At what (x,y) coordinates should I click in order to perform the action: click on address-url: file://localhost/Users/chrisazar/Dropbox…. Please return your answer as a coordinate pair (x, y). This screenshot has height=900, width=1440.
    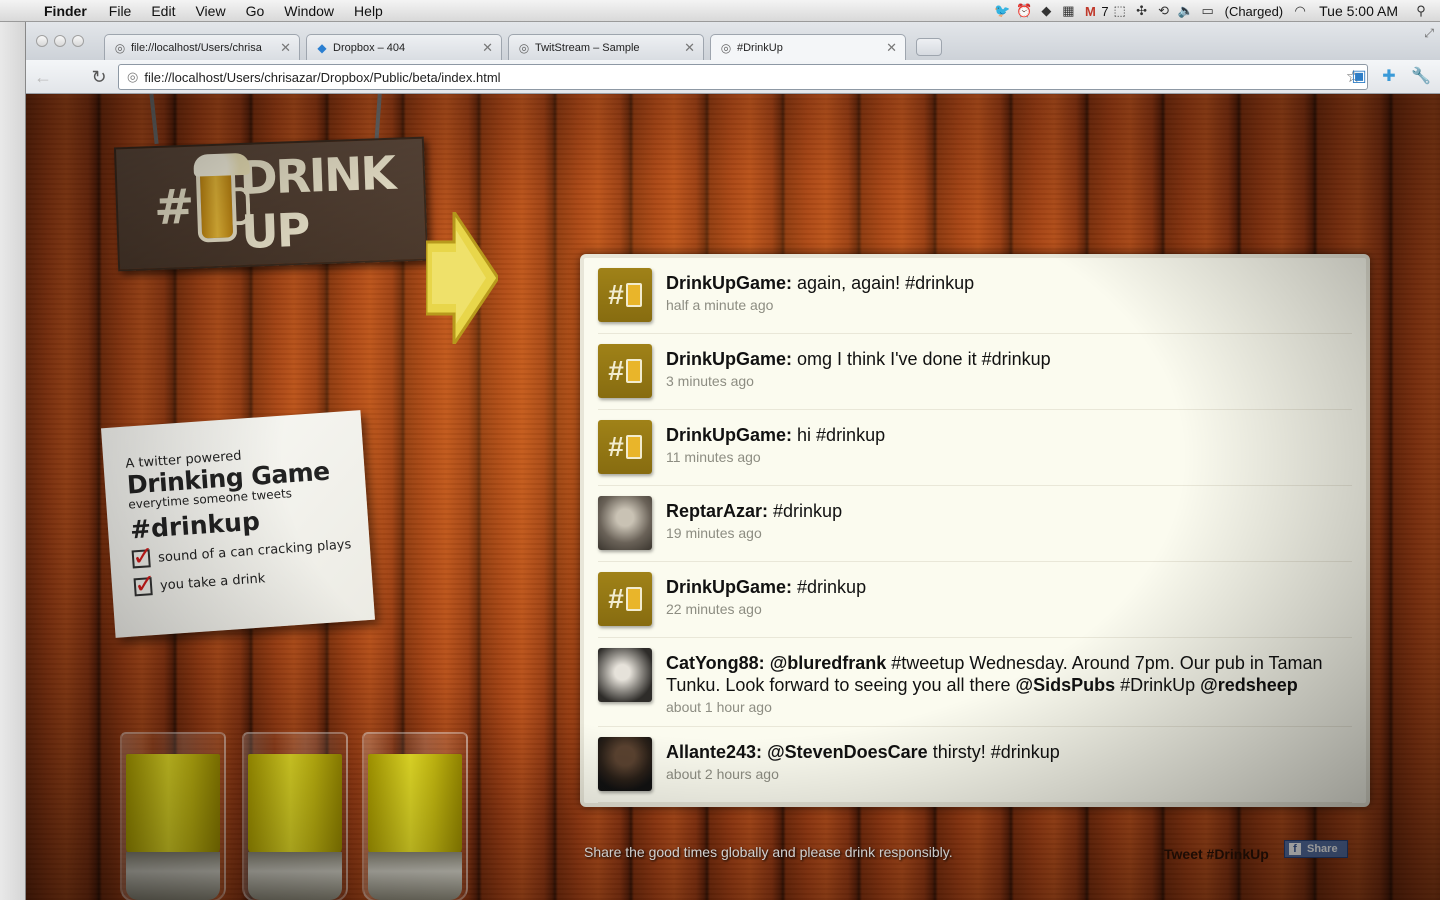
    Looking at the image, I should click on (744, 77).